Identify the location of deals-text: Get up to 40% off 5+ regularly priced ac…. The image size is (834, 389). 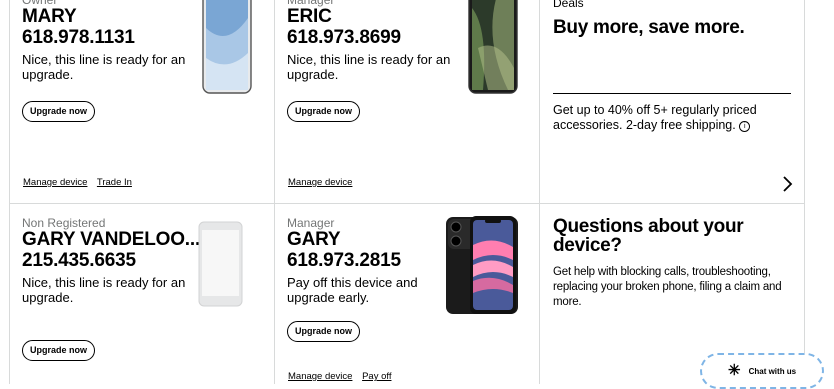
(670, 118).